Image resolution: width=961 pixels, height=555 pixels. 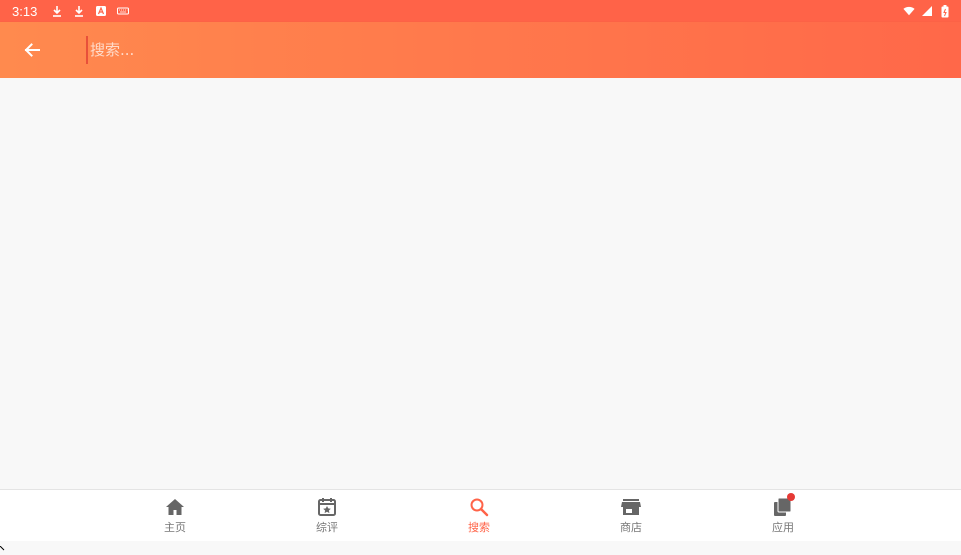 What do you see at coordinates (784, 505) in the screenshot?
I see `apps-copy-icon` at bounding box center [784, 505].